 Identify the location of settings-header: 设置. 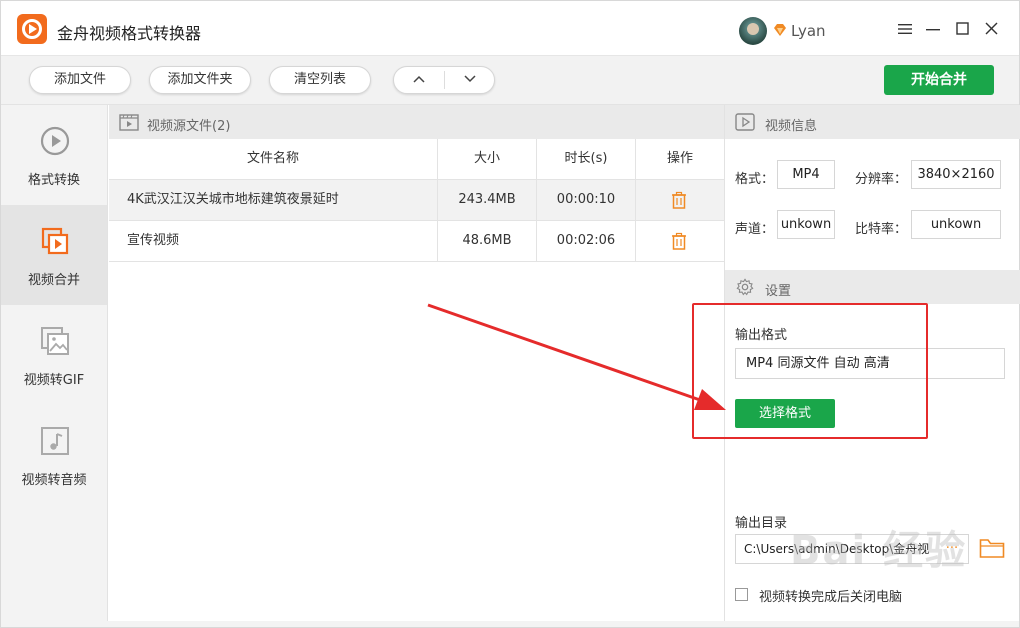
(872, 287).